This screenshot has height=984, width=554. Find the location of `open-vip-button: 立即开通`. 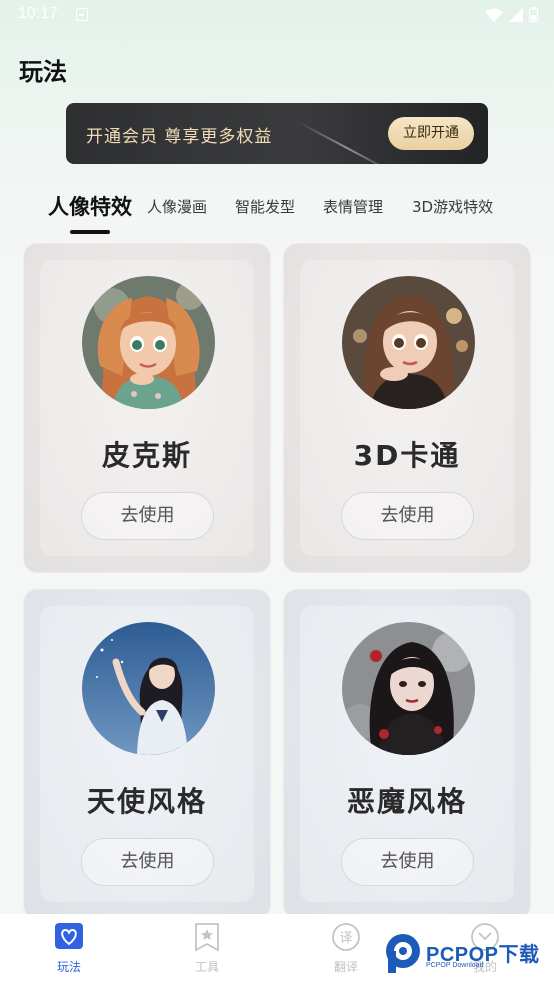

open-vip-button: 立即开通 is located at coordinates (431, 133).